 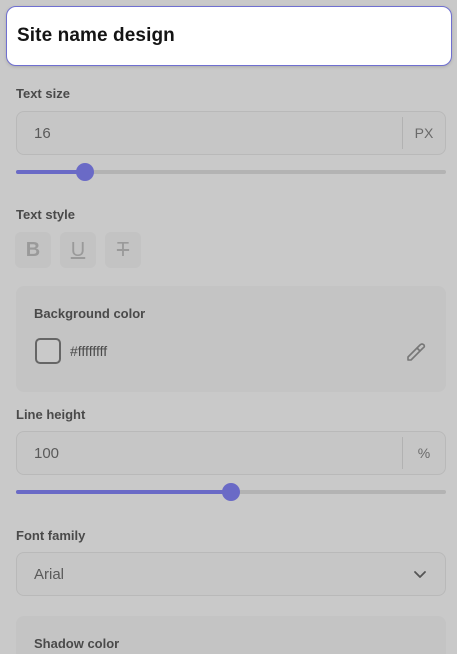 I want to click on shadow-color-panel: Shadow color, so click(x=231, y=635).